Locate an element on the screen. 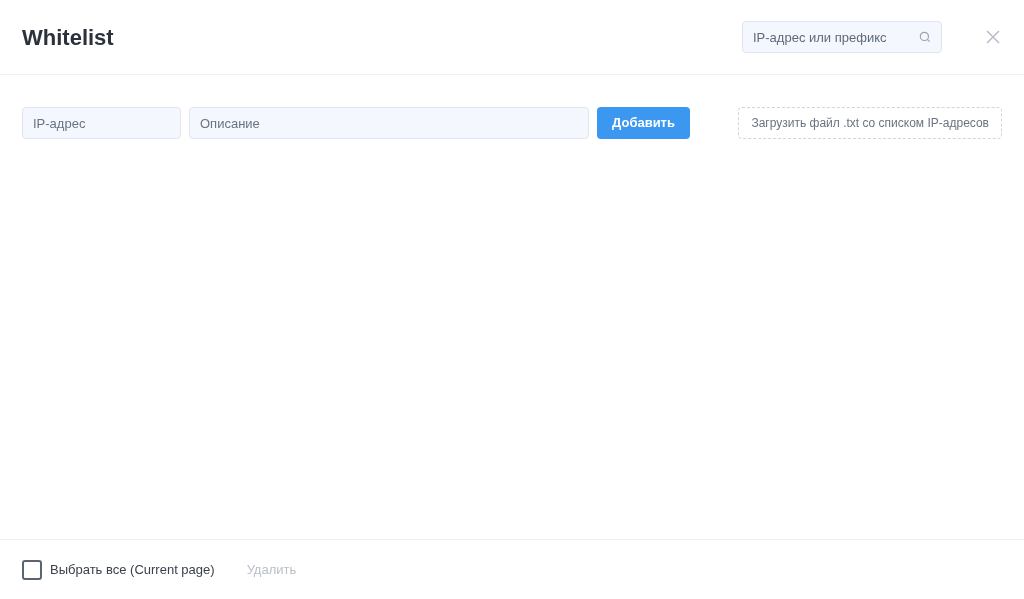 Image resolution: width=1024 pixels, height=599 pixels. search-field: IP-адрес или префикс is located at coordinates (842, 37).